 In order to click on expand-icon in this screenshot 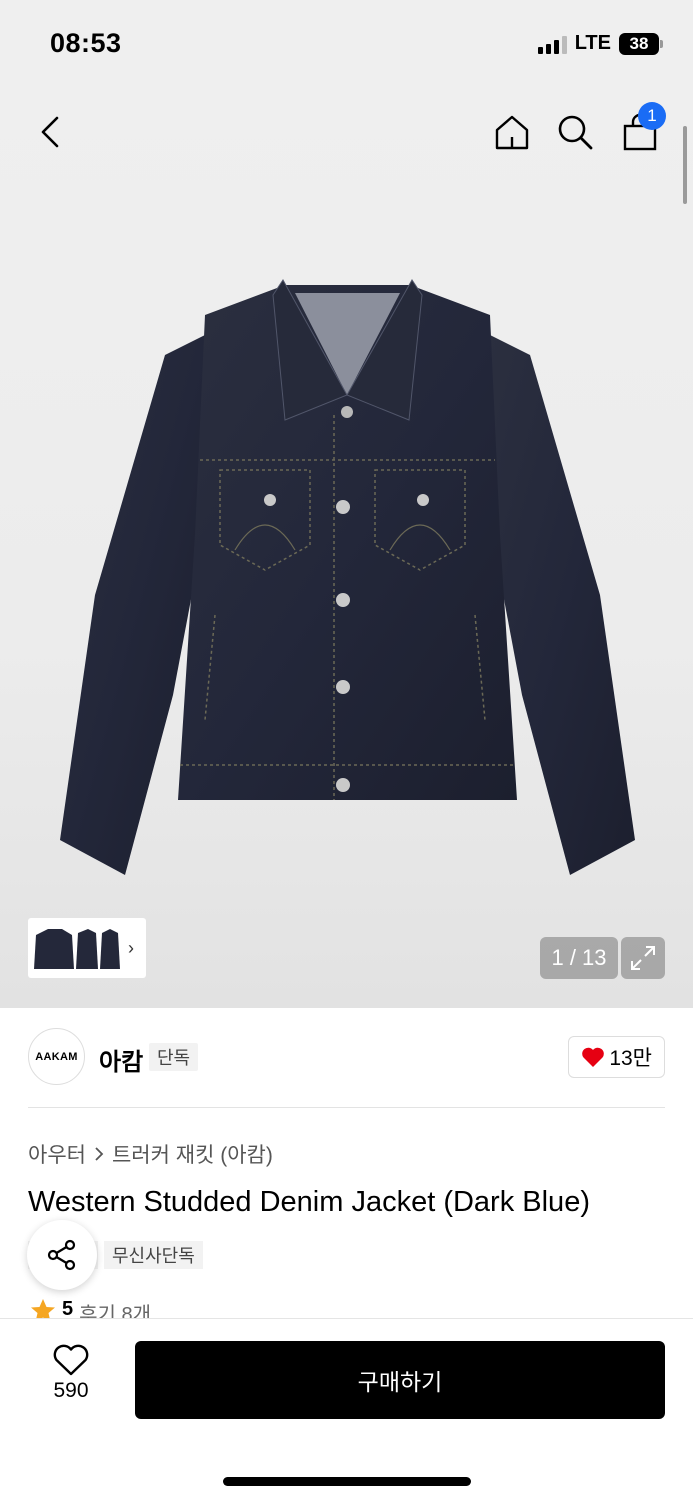, I will do `click(643, 958)`.